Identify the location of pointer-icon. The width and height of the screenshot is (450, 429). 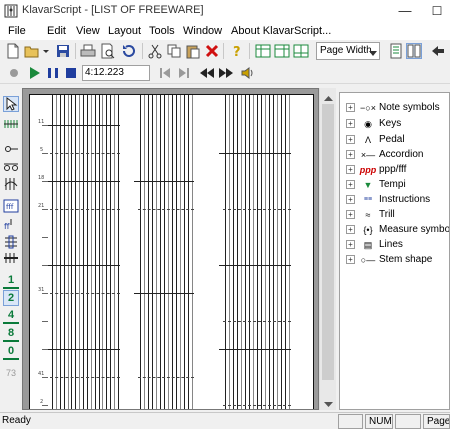
(11, 104).